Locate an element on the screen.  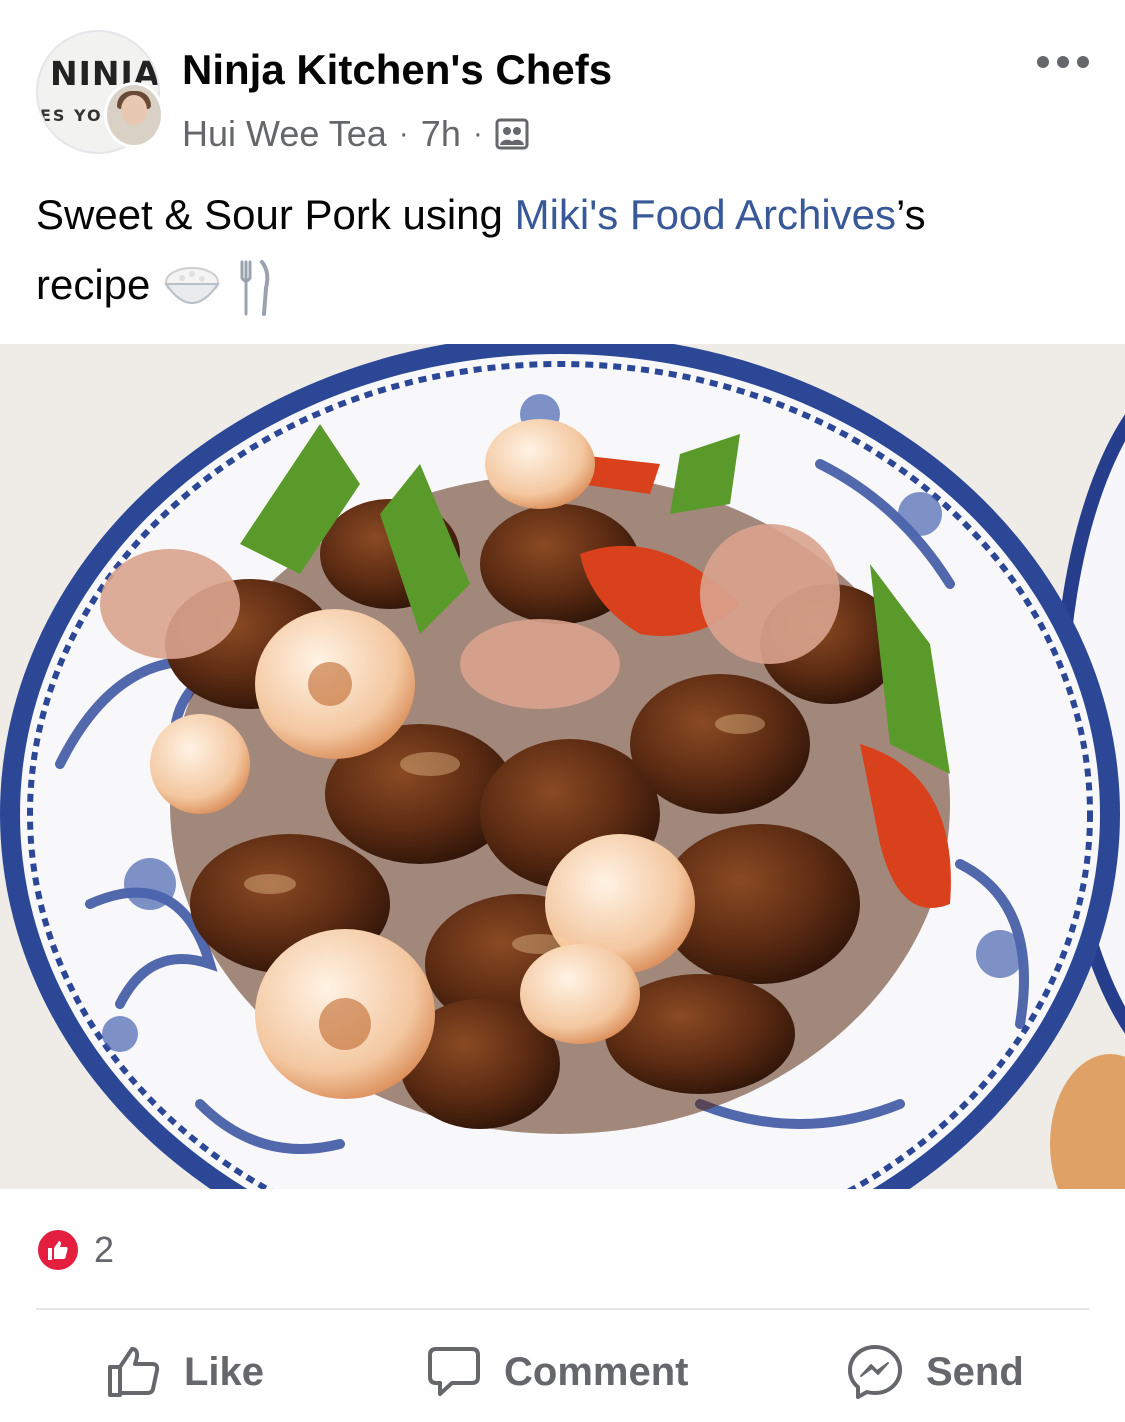
post-text-start: Sweet & Sour Pork using is located at coordinates (275, 214).